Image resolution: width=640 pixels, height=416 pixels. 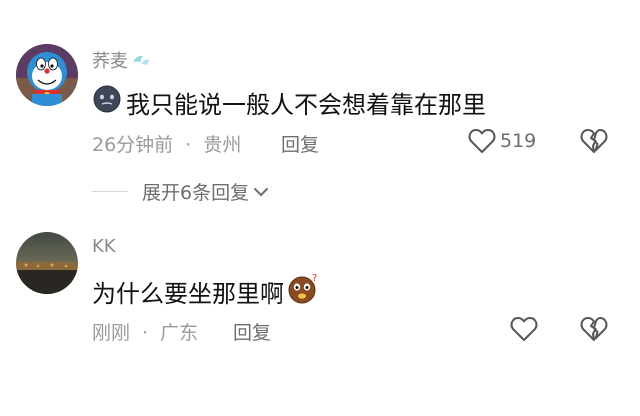 What do you see at coordinates (110, 61) in the screenshot?
I see `username-text: 荞麦` at bounding box center [110, 61].